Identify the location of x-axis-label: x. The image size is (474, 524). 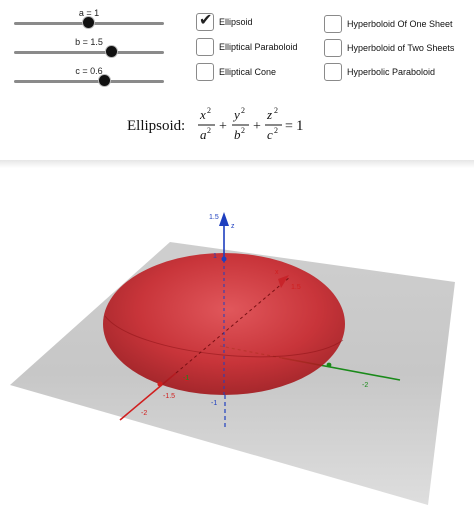
(277, 272).